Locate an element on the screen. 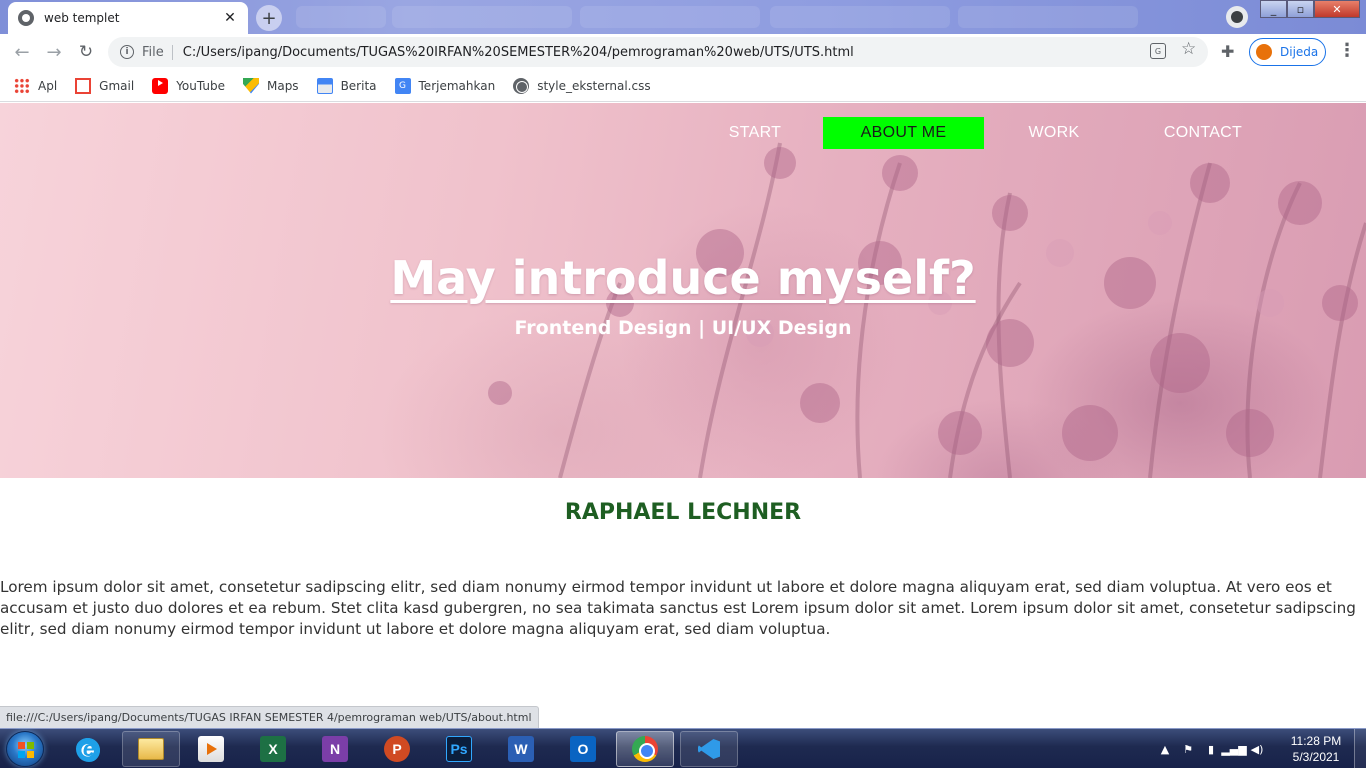 This screenshot has width=1366, height=768. clock-date: 5/3/2021 is located at coordinates (1316, 757).